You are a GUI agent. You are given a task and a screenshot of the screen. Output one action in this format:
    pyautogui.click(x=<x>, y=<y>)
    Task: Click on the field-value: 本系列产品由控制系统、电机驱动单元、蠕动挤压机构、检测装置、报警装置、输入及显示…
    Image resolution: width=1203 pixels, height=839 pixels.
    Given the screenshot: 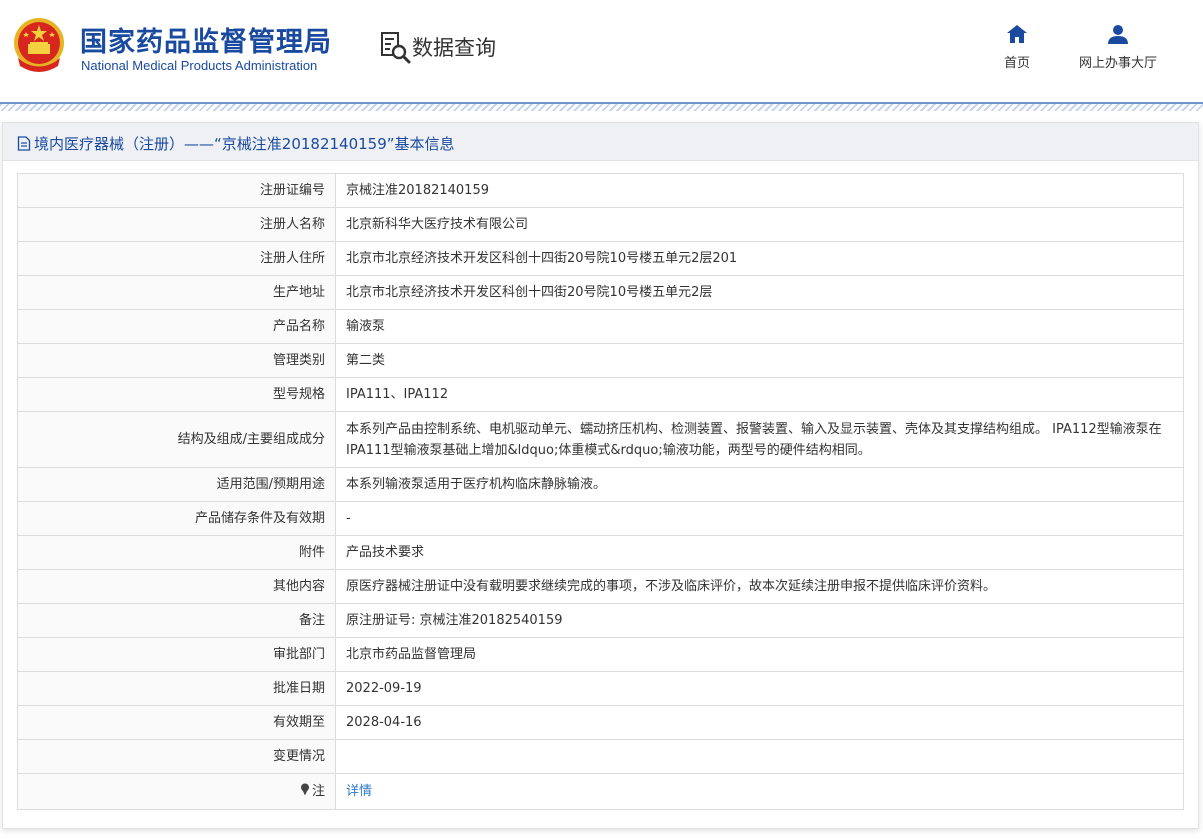 What is the action you would take?
    pyautogui.click(x=759, y=439)
    